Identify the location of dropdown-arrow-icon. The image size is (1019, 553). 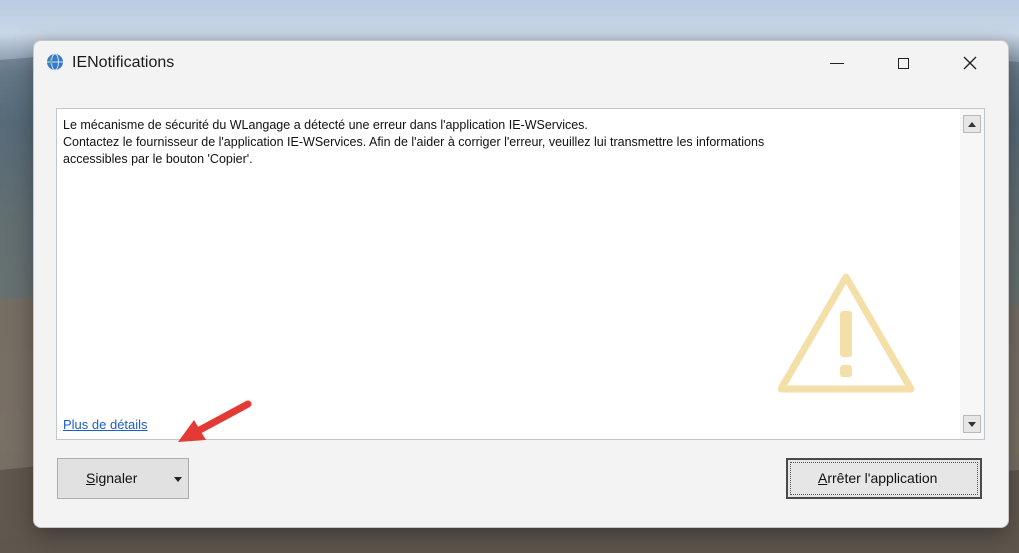
(178, 479).